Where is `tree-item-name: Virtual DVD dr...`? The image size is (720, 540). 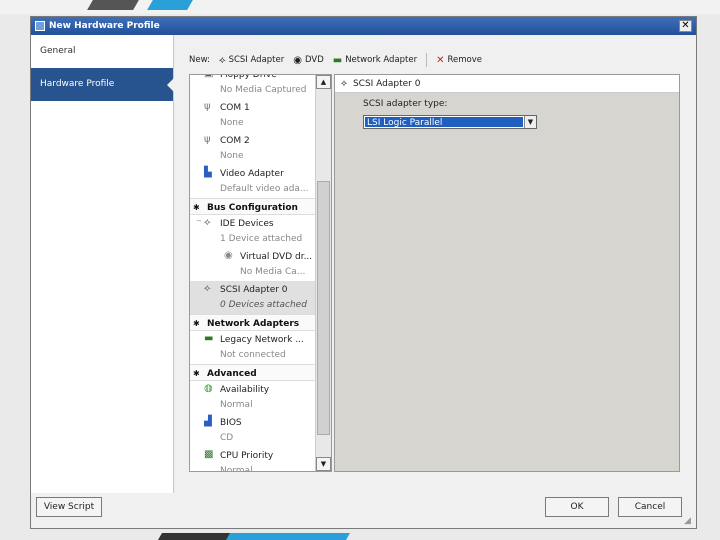 tree-item-name: Virtual DVD dr... is located at coordinates (276, 257).